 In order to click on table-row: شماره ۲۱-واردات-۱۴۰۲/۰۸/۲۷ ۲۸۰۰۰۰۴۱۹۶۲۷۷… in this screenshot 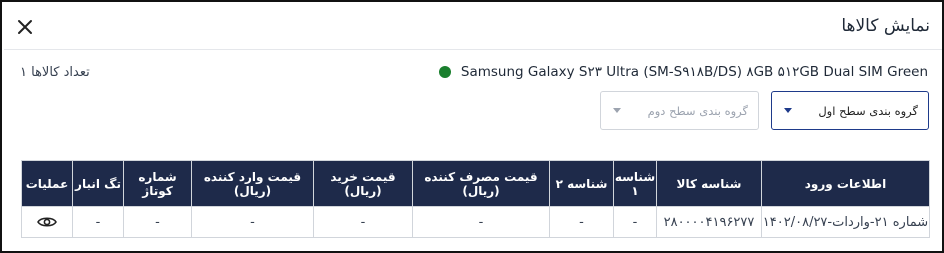, I will do `click(475, 222)`.